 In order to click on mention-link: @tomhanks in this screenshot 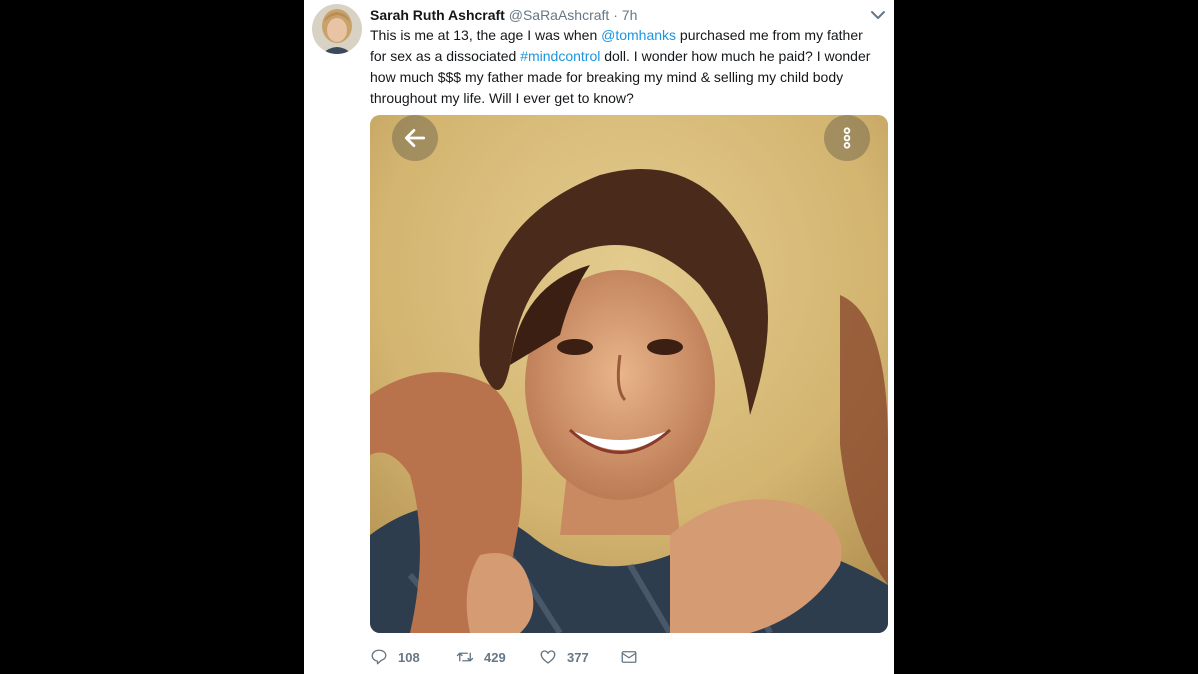, I will do `click(638, 35)`.